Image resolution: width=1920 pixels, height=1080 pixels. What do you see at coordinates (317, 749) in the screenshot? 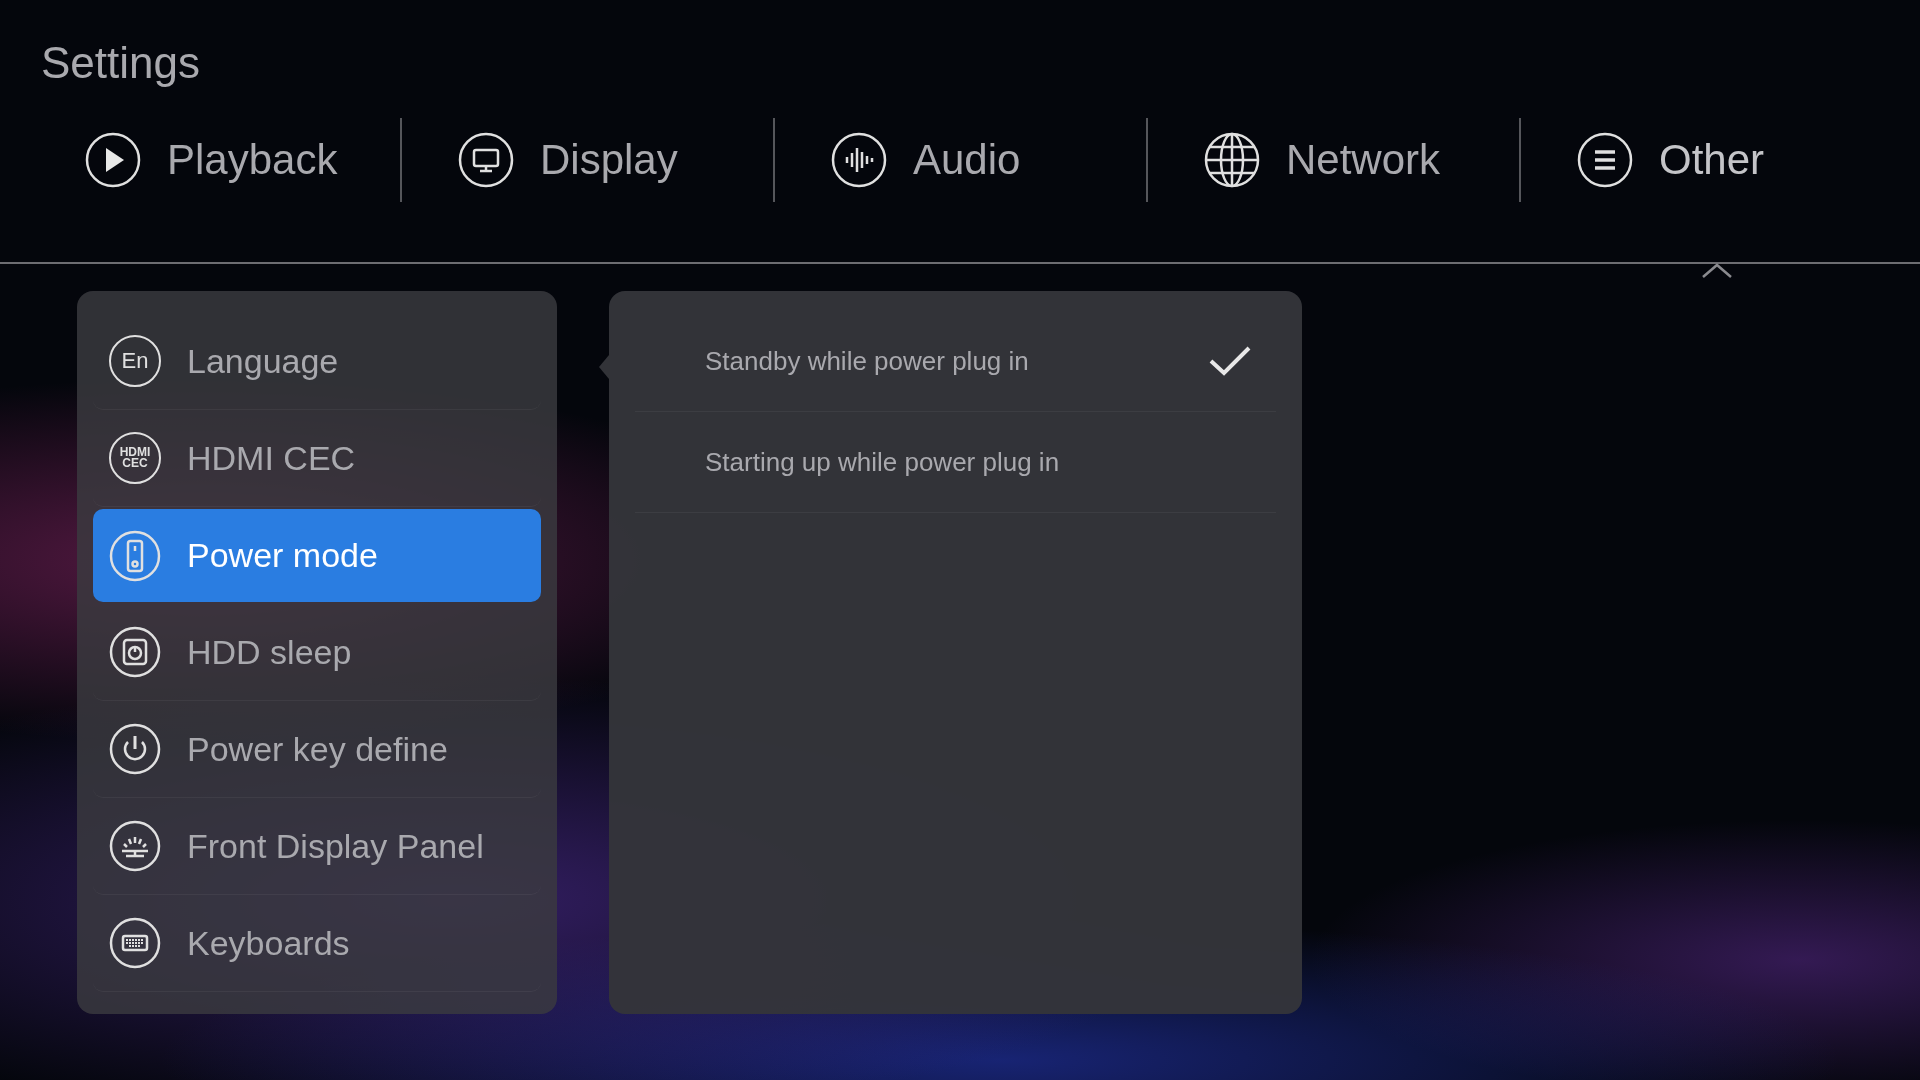
I see `menu-item: Power key define` at bounding box center [317, 749].